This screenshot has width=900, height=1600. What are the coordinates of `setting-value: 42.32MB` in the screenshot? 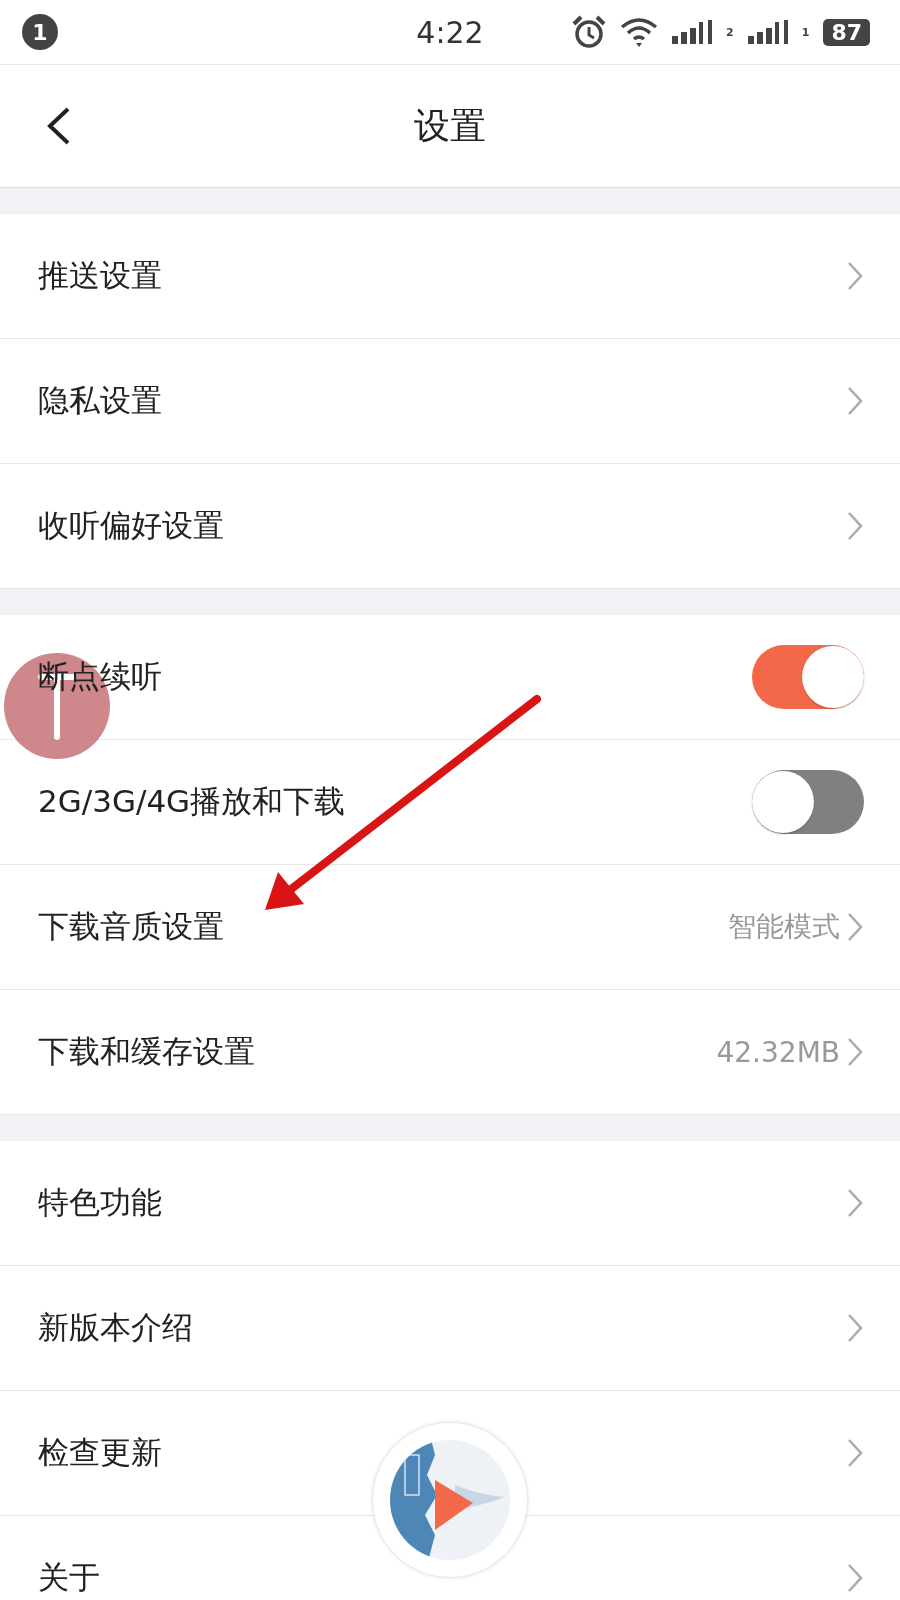 It's located at (778, 1052).